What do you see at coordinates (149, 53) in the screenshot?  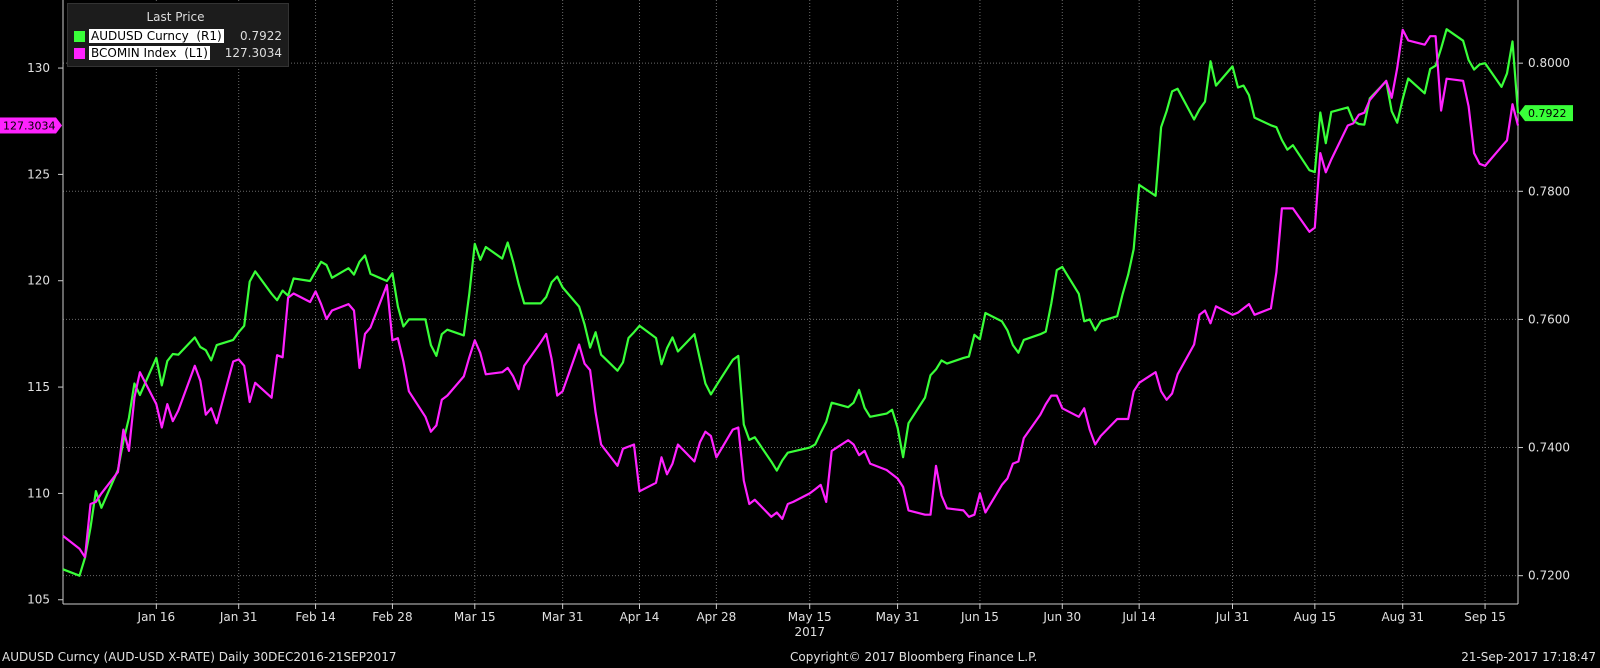 I see `legend-name-bcomin: BCOMIN Index (L1)` at bounding box center [149, 53].